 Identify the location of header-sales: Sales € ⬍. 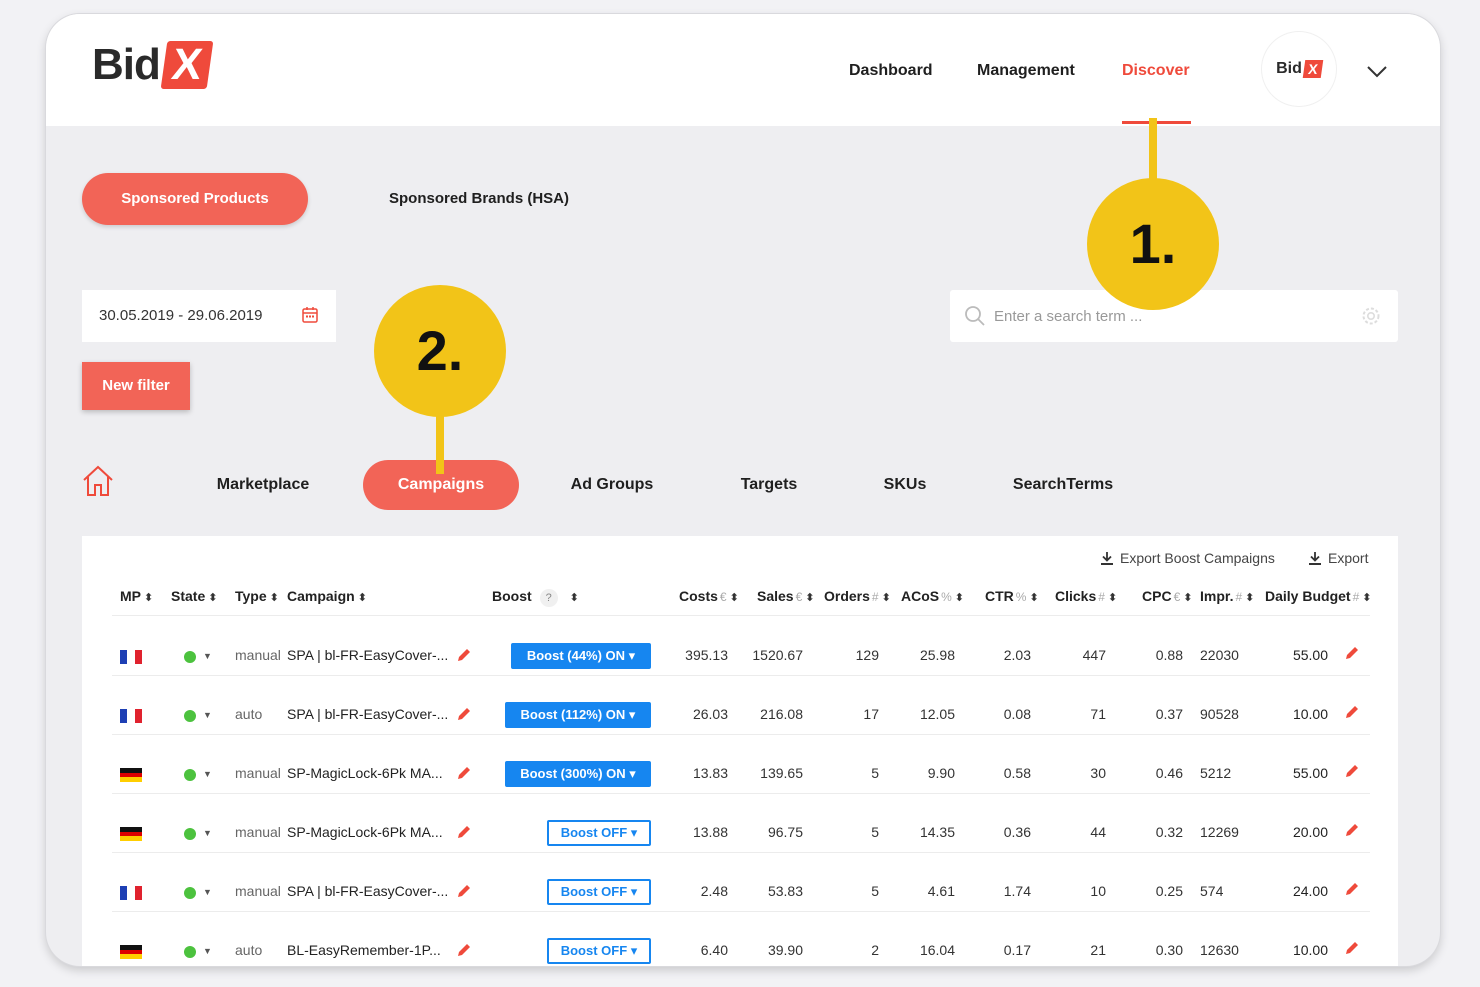
(786, 596).